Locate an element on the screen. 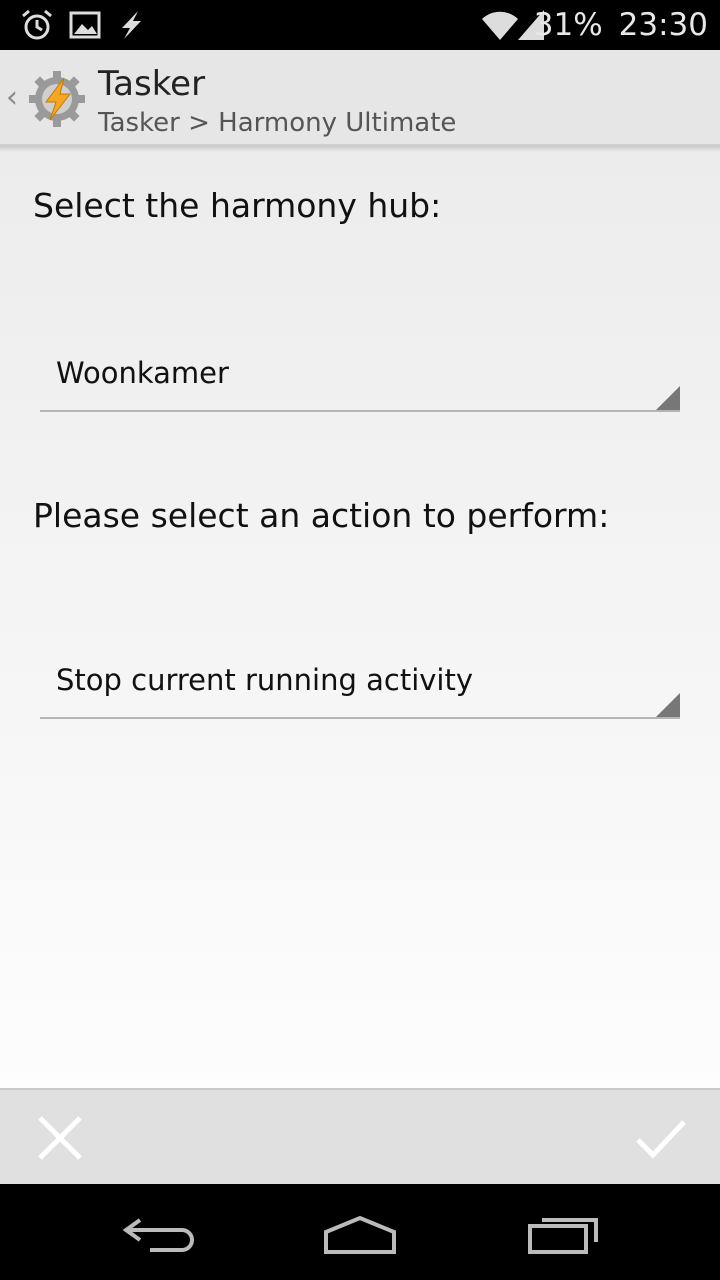  navigation-bar is located at coordinates (360, 1232).